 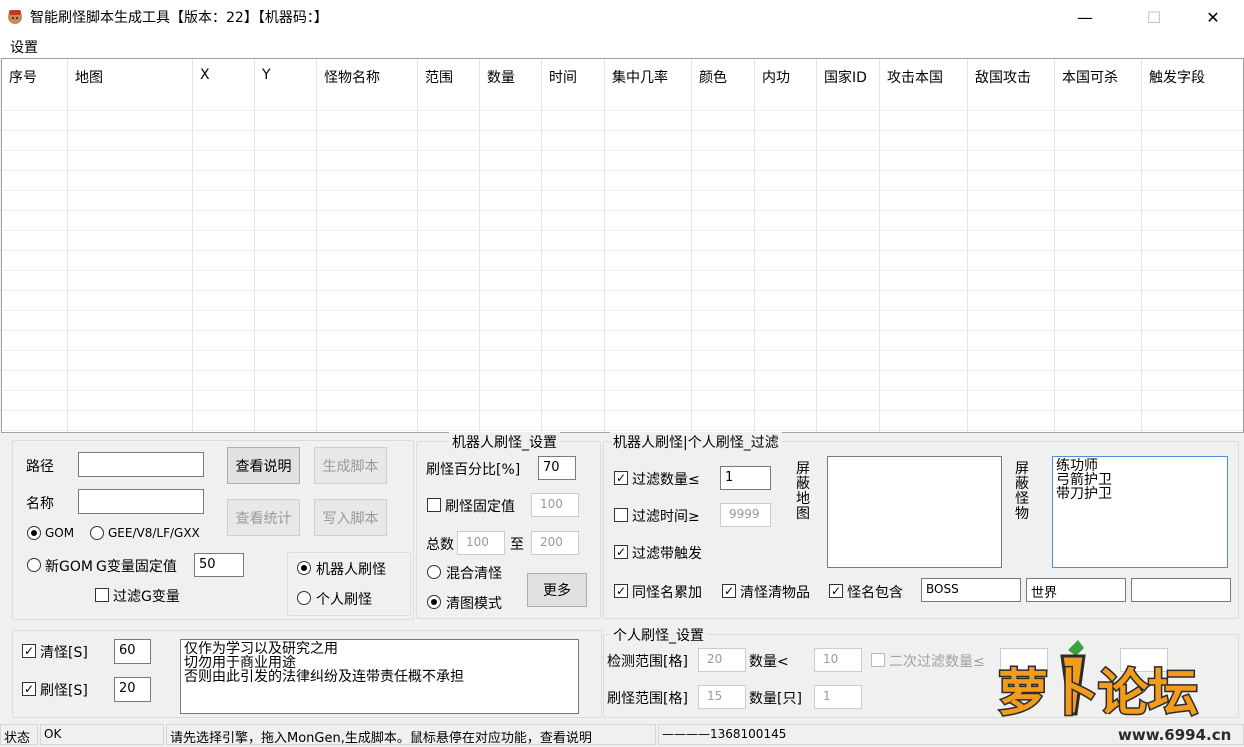 I want to click on engine-gom-radio, so click(x=34, y=533).